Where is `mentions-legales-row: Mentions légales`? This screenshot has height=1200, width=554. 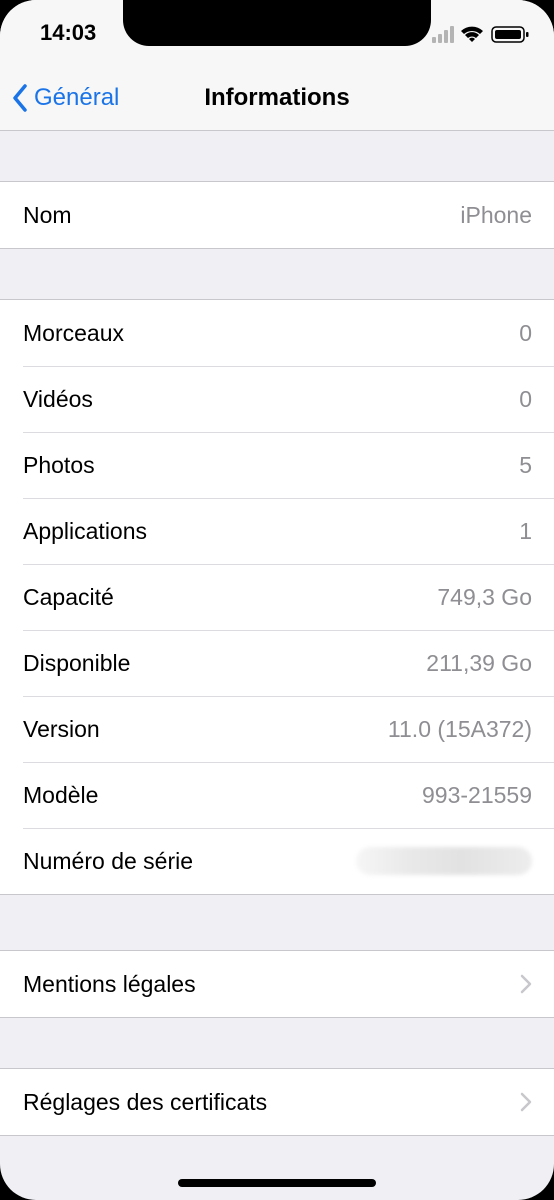 mentions-legales-row: Mentions légales is located at coordinates (277, 984).